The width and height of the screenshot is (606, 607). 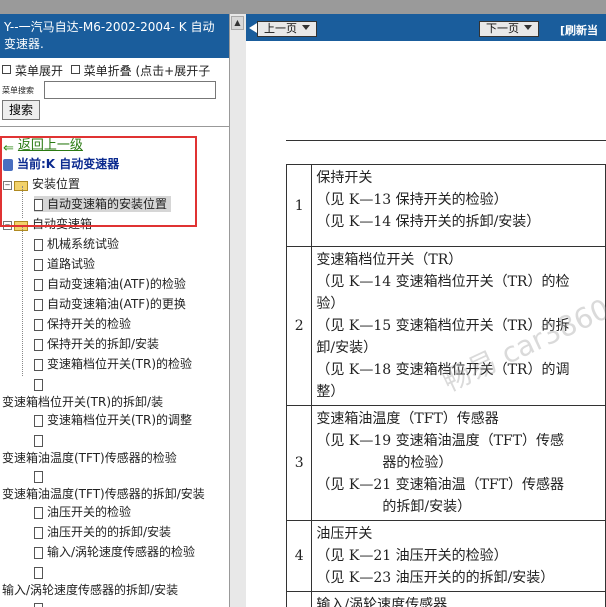 What do you see at coordinates (299, 556) in the screenshot?
I see `row-number: 4` at bounding box center [299, 556].